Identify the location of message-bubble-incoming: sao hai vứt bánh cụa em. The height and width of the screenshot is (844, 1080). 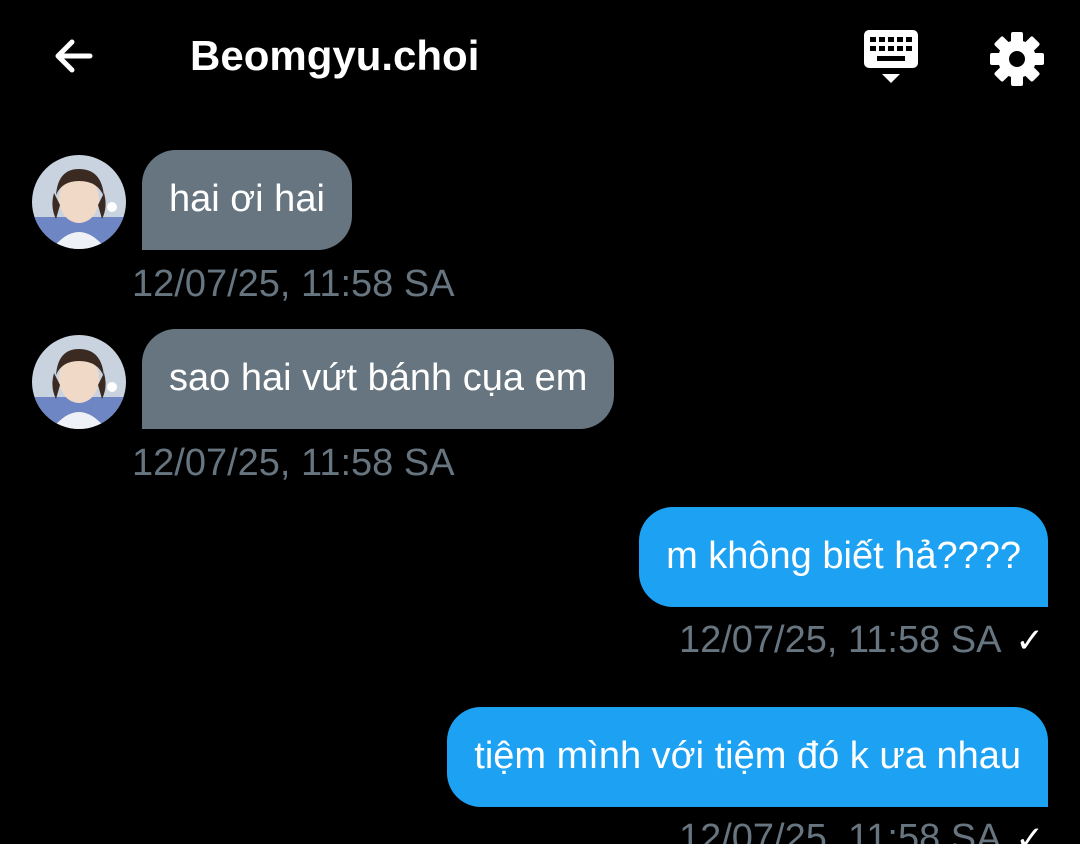
(378, 379).